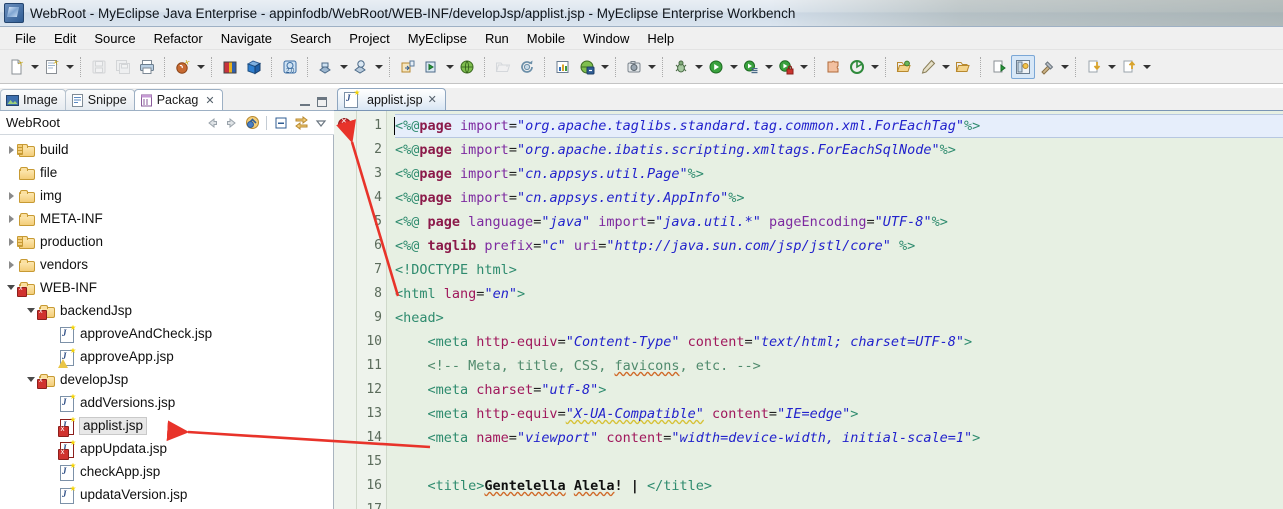 This screenshot has height=509, width=1283. What do you see at coordinates (1129, 67) in the screenshot?
I see `upload-button` at bounding box center [1129, 67].